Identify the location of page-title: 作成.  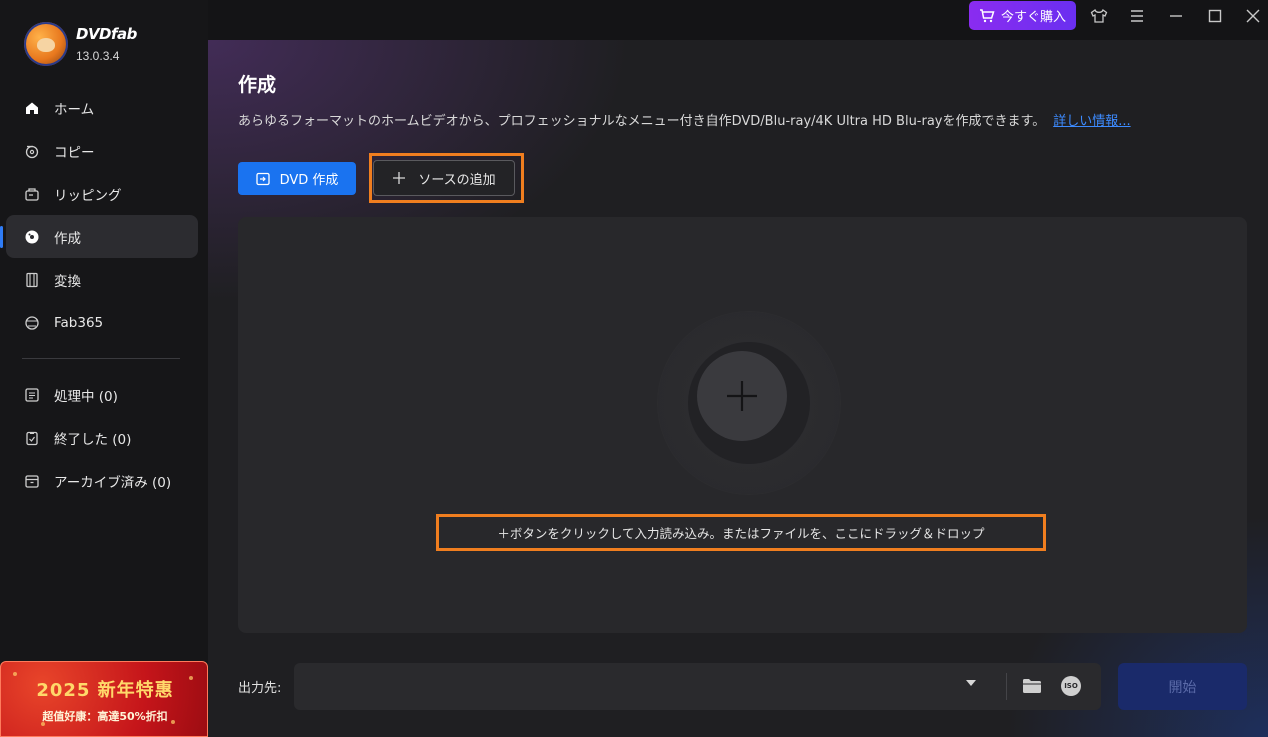
(257, 85).